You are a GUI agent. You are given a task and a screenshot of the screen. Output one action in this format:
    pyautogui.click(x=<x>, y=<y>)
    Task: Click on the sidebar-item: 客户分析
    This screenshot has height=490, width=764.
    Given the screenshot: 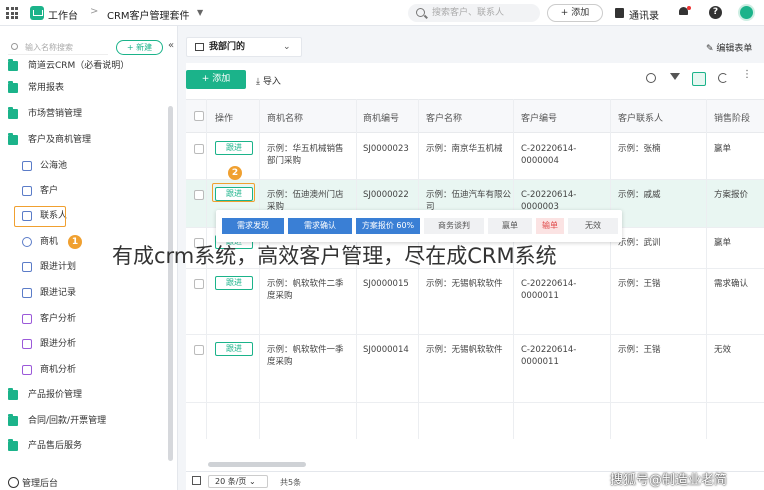 What is the action you would take?
    pyautogui.click(x=86, y=319)
    